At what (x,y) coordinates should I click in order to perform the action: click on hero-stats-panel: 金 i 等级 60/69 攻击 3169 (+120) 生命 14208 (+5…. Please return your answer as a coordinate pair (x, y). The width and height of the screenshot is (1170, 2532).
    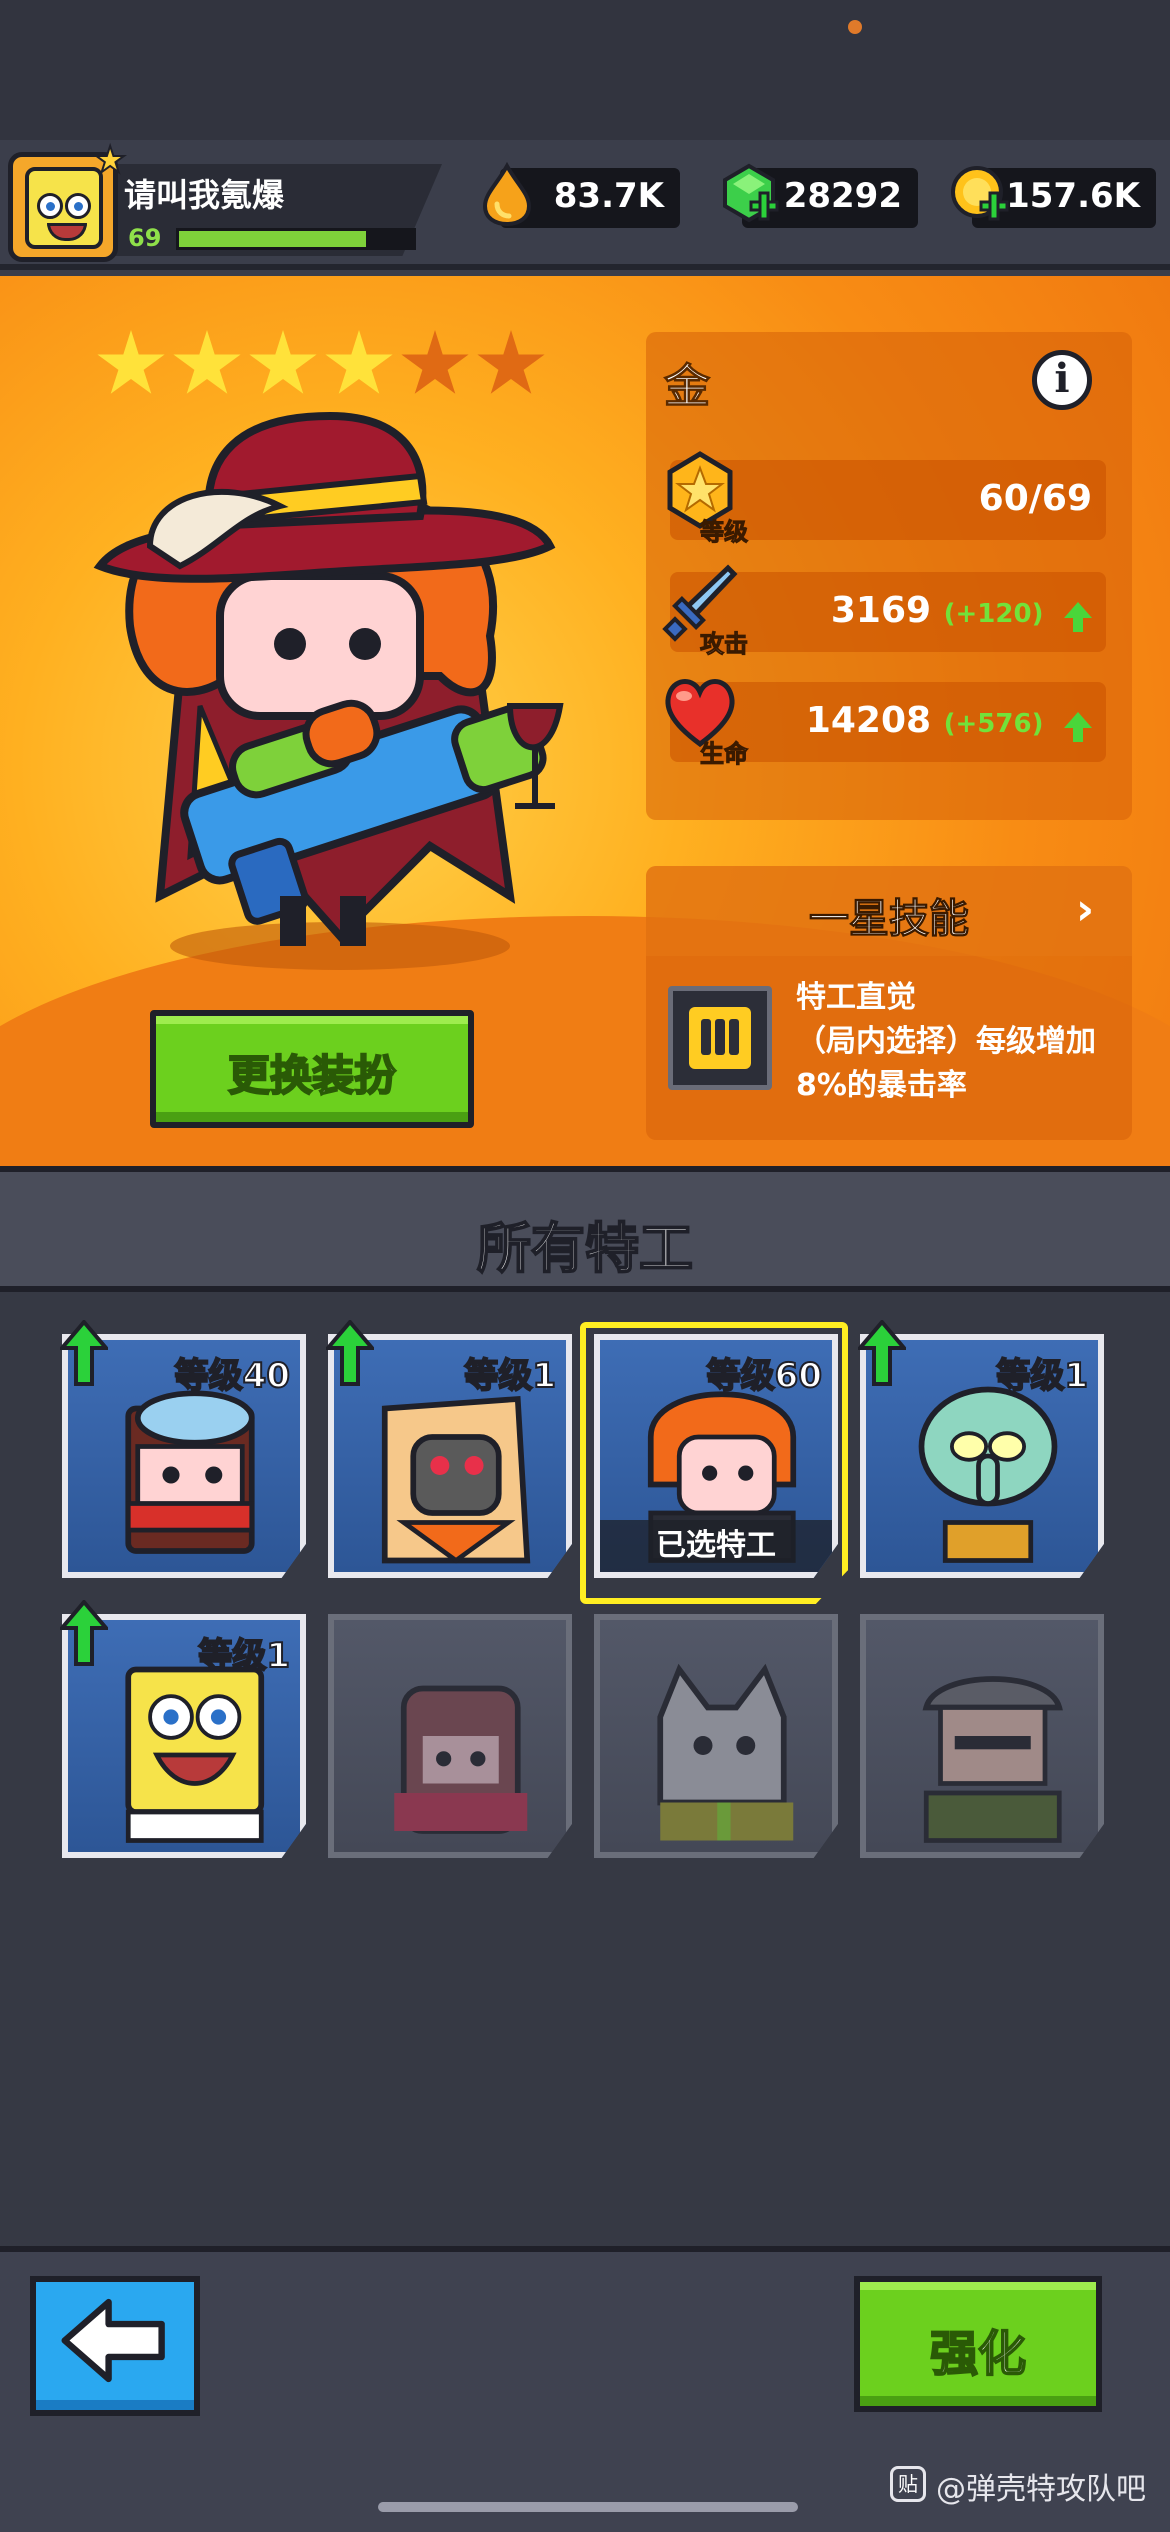
    Looking at the image, I should click on (889, 576).